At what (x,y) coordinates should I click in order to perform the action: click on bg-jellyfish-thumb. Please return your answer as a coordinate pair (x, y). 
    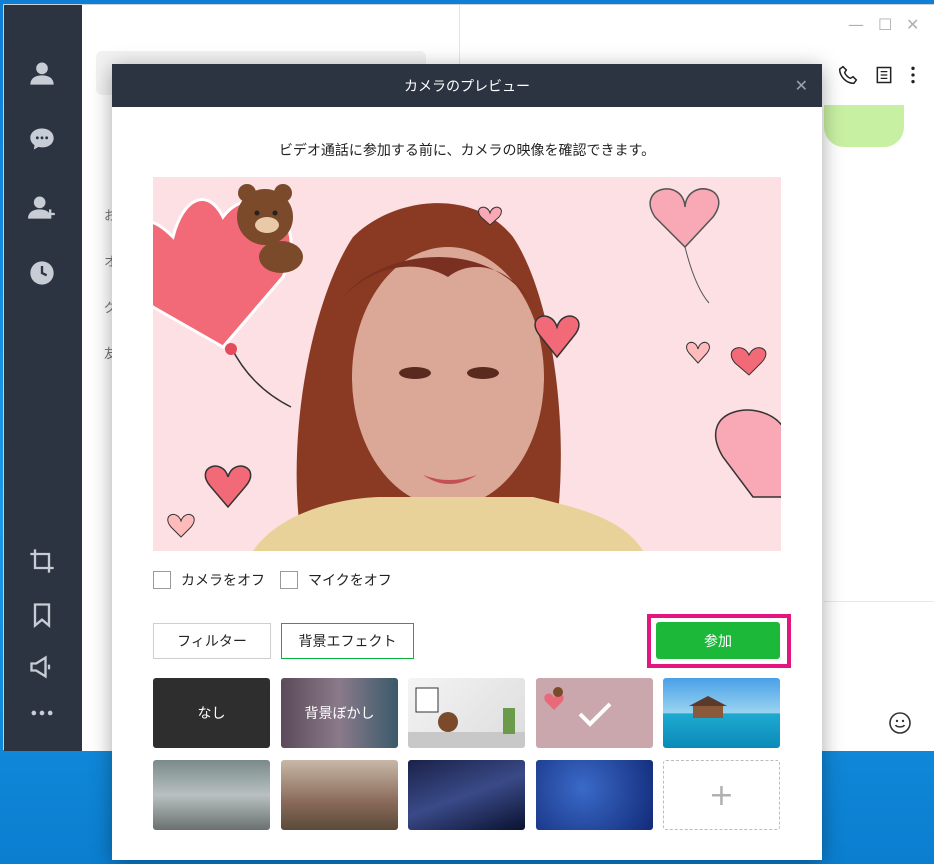
    Looking at the image, I should click on (594, 795).